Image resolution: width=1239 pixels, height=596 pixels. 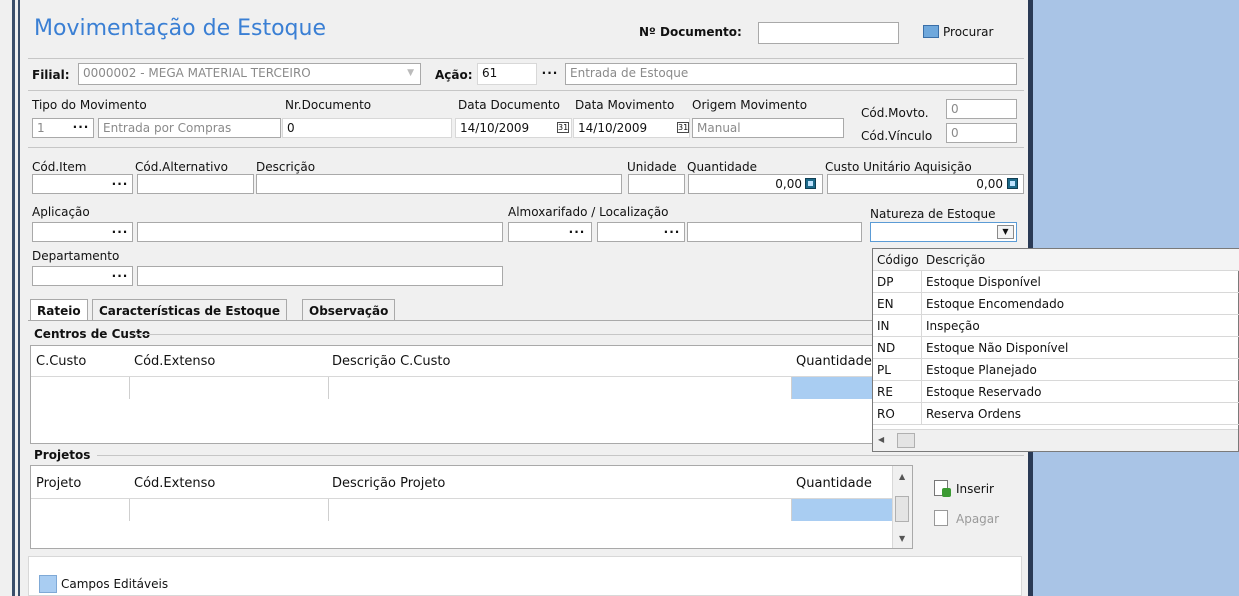 I want to click on cod-item-label: Cód.Item, so click(x=59, y=167).